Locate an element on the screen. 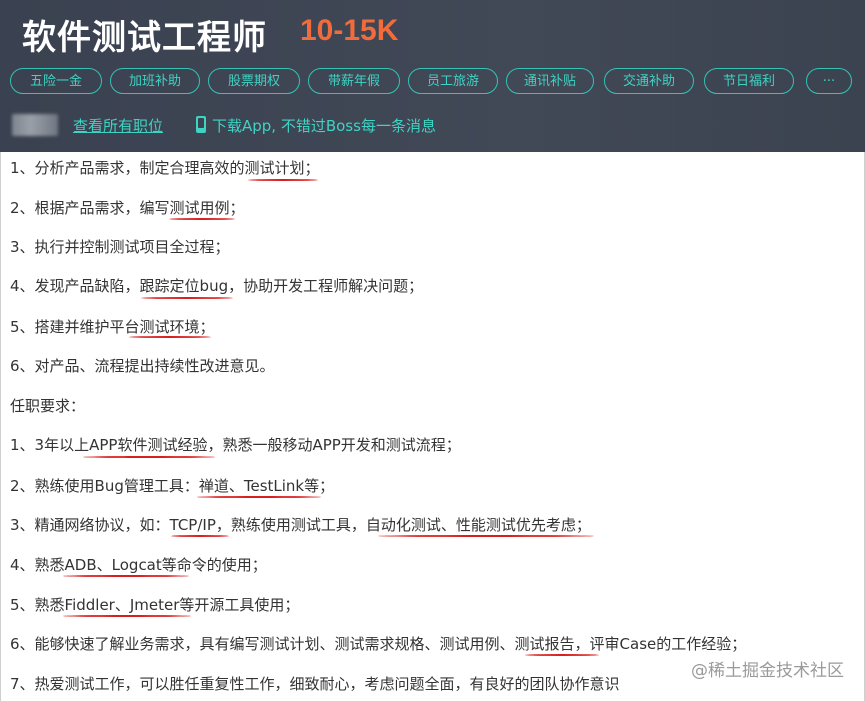 The height and width of the screenshot is (701, 865). benefit-tag: 五险一金 is located at coordinates (56, 81).